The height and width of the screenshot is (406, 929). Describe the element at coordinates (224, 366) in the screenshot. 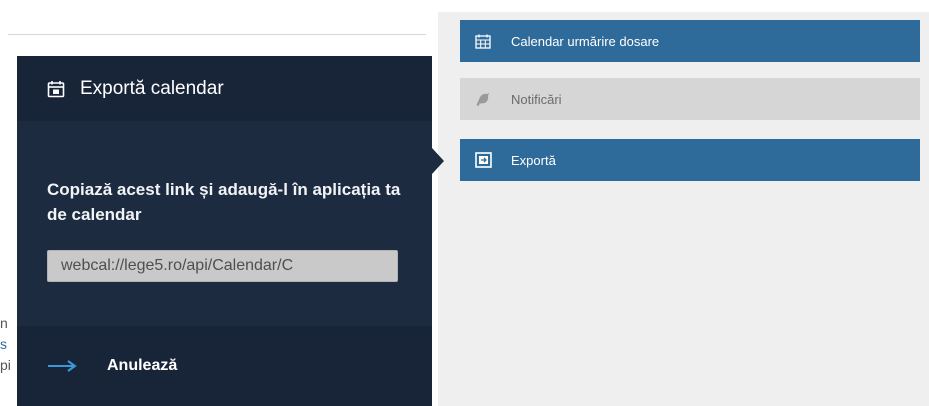

I see `cancel-button: Anulează` at that location.